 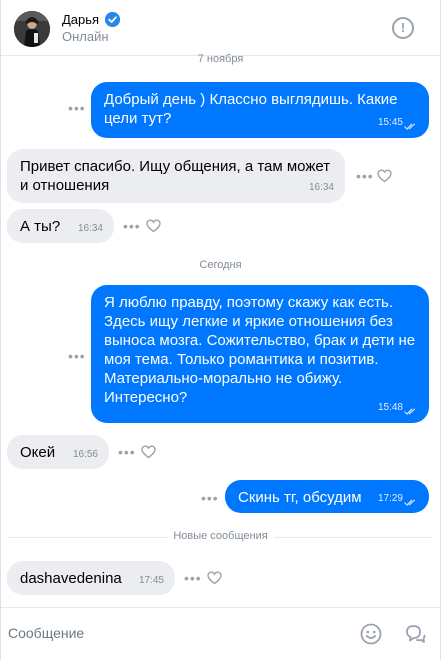 What do you see at coordinates (390, 498) in the screenshot?
I see `message-time: 17:29` at bounding box center [390, 498].